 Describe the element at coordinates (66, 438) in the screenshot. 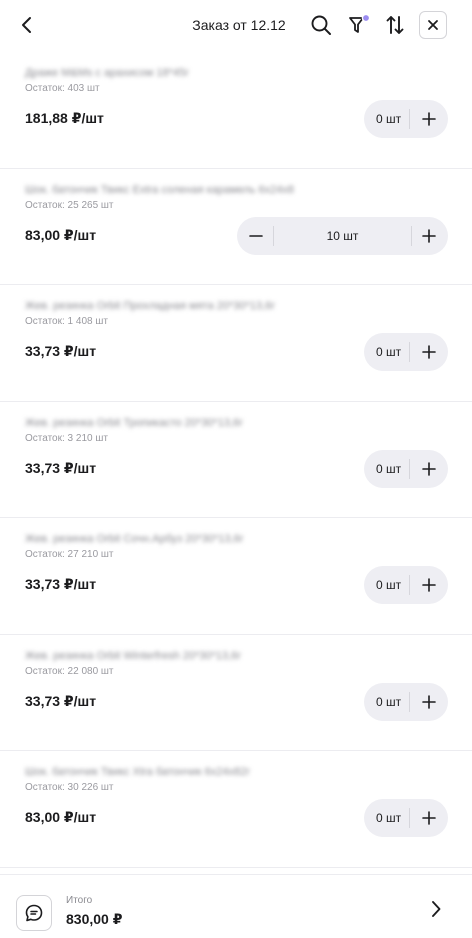

I see `product-stock: Остаток: 3 210 шт` at that location.